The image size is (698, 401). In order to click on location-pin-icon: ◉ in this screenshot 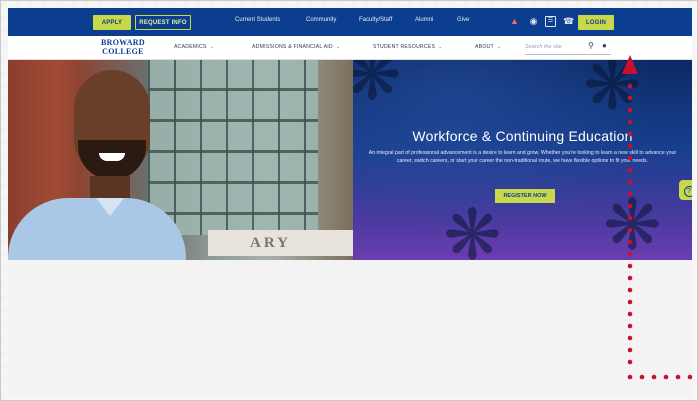, I will do `click(533, 21)`.